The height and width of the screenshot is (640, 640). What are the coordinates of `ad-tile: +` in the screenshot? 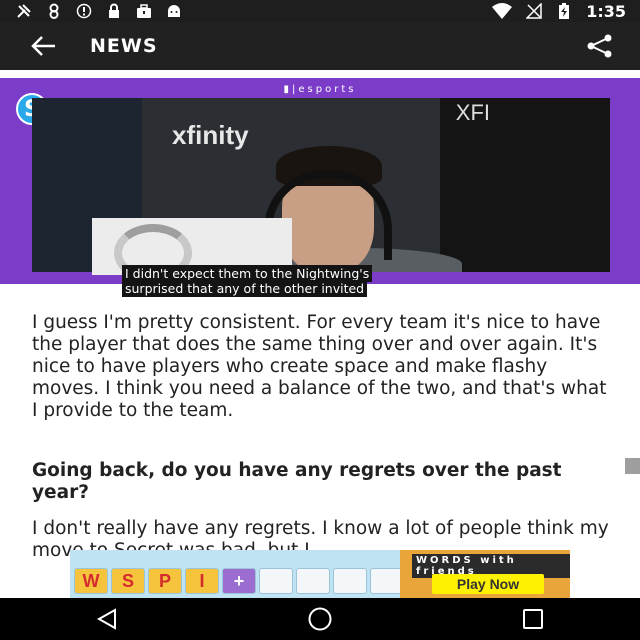 It's located at (239, 581).